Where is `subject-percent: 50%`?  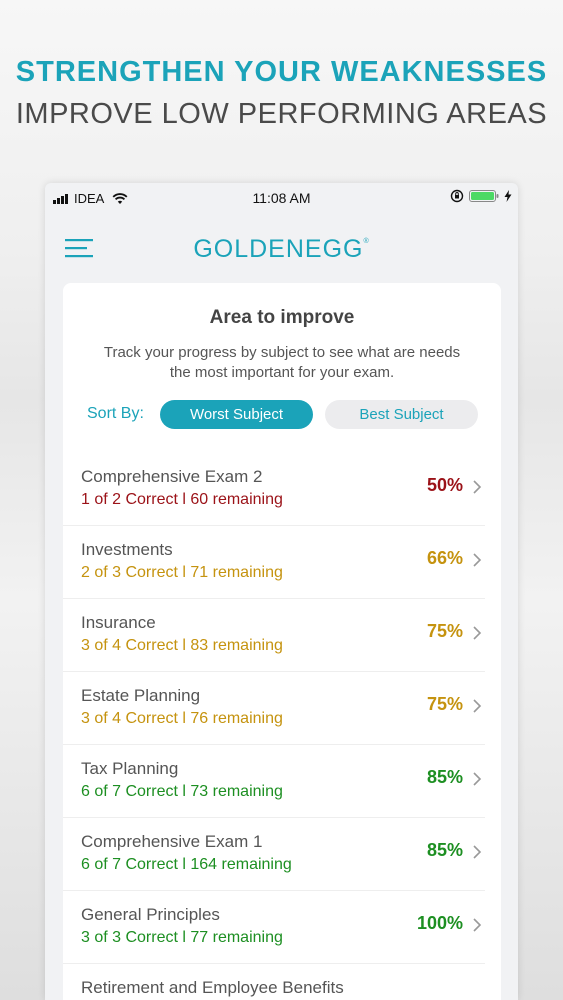
subject-percent: 50% is located at coordinates (444, 485).